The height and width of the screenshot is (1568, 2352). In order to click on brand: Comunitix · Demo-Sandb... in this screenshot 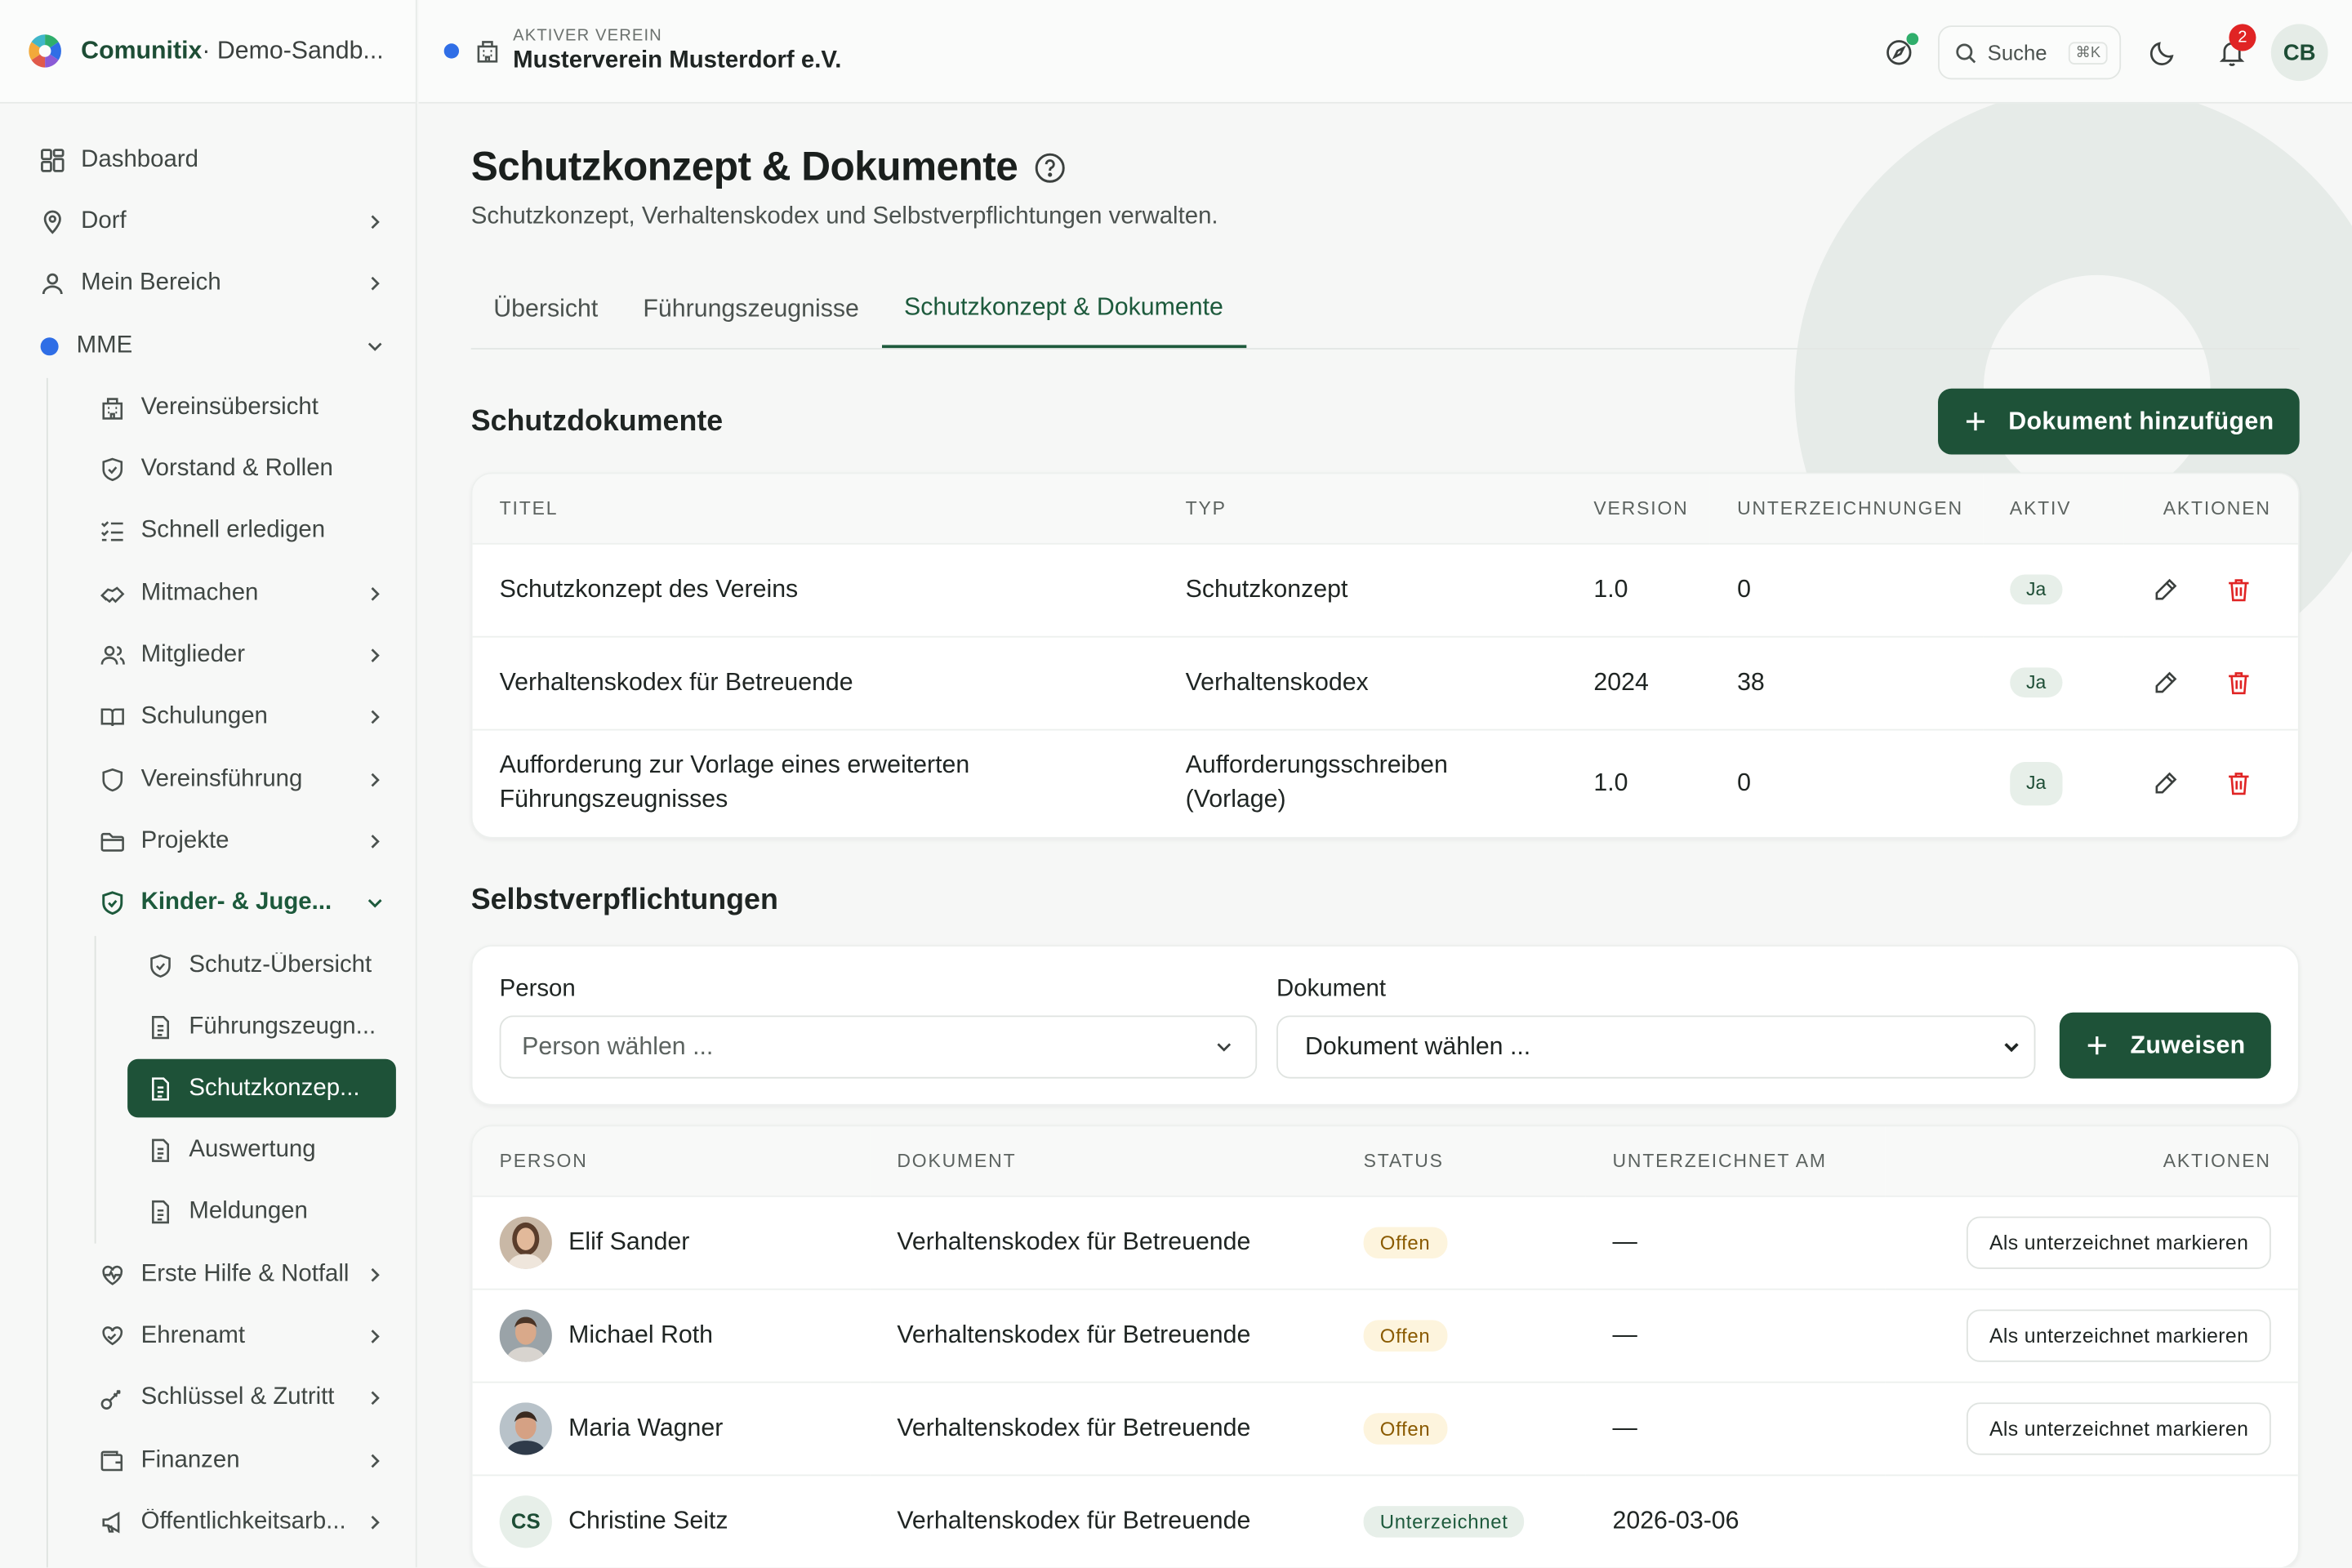, I will do `click(208, 52)`.